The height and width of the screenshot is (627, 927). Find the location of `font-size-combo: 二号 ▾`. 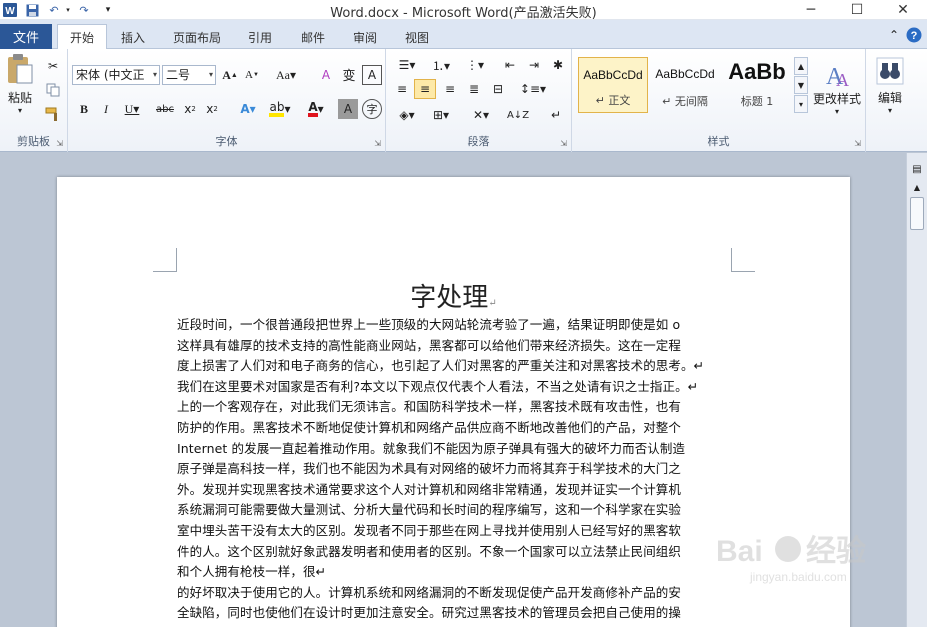

font-size-combo: 二号 ▾ is located at coordinates (189, 75).